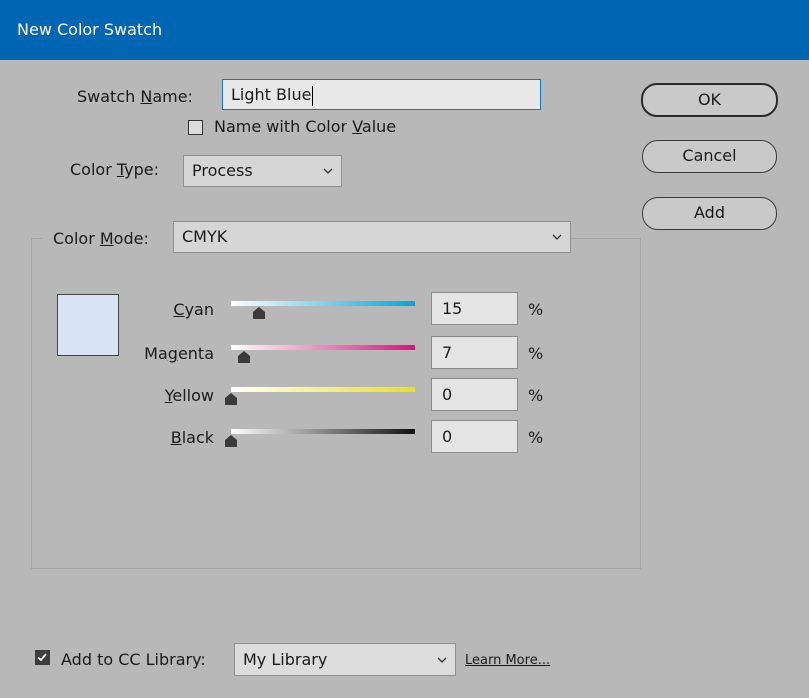 The image size is (809, 698). Describe the element at coordinates (313, 95) in the screenshot. I see `text-caret` at that location.